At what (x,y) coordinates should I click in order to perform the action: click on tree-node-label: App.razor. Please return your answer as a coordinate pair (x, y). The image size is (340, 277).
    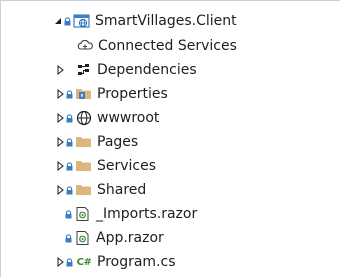
    Looking at the image, I should click on (130, 238).